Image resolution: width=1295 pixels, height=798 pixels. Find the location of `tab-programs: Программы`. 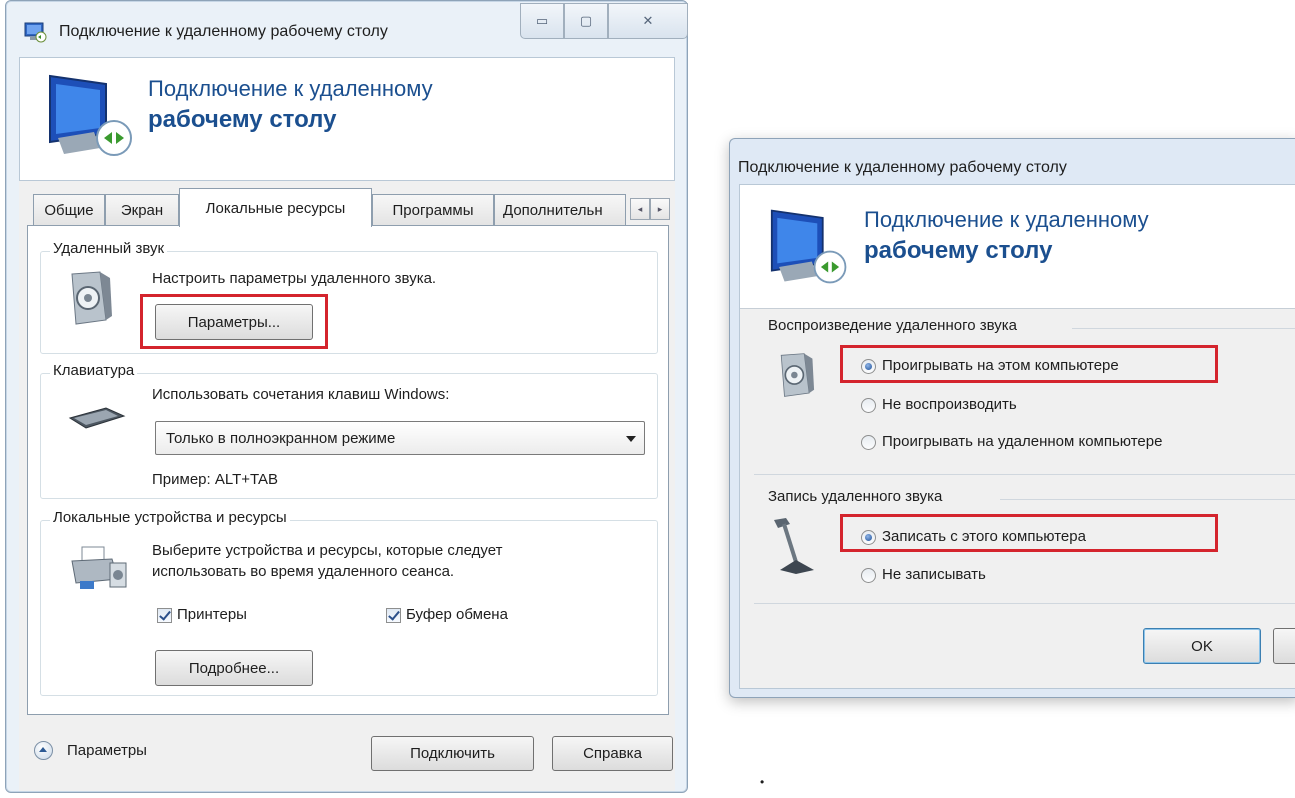

tab-programs: Программы is located at coordinates (433, 210).